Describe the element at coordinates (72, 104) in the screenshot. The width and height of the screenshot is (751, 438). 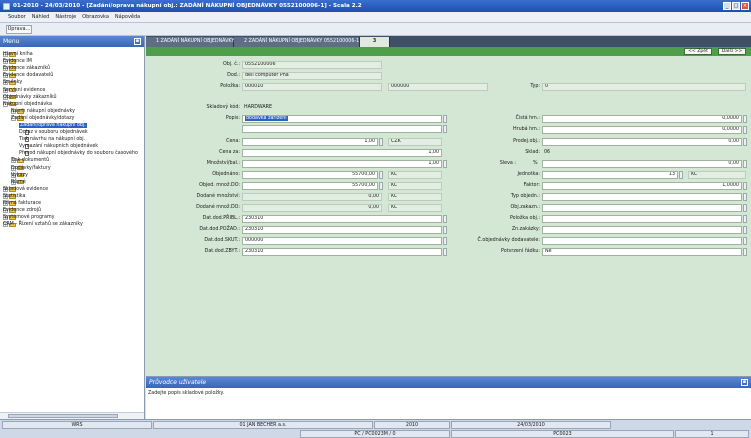
I see `tree-item: - Nákupní objednávka` at that location.